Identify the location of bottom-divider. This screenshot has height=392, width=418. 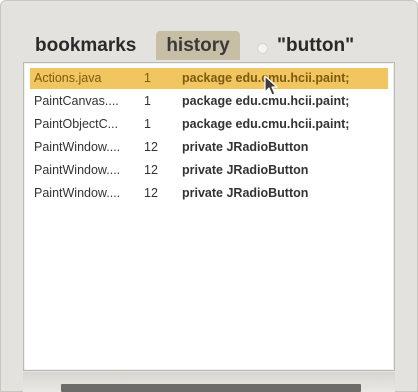
(211, 388).